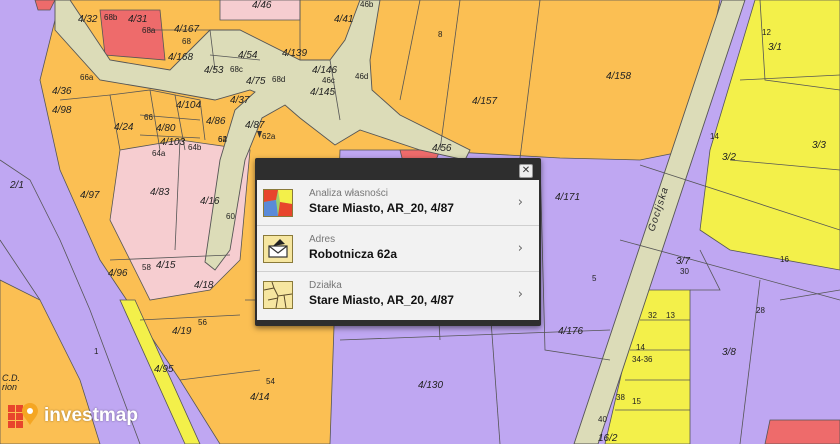  Describe the element at coordinates (325, 285) in the screenshot. I see `row-caption: Działka` at that location.